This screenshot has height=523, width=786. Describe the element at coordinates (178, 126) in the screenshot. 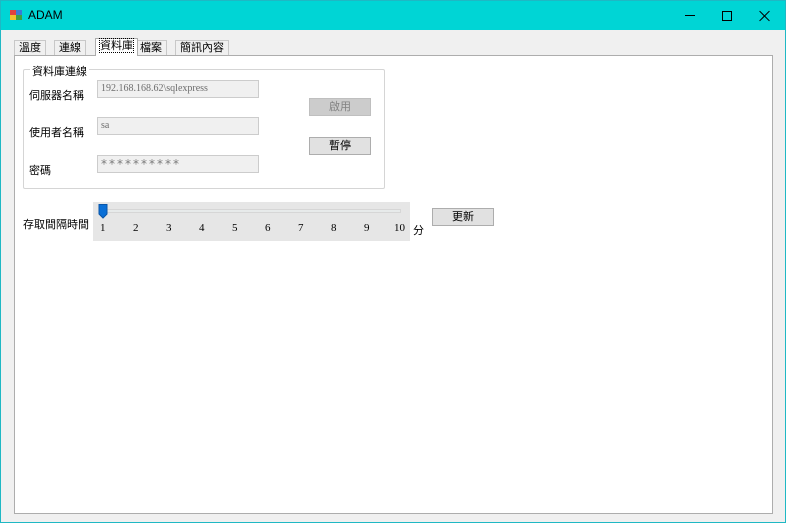

I see `username-field: sa` at that location.